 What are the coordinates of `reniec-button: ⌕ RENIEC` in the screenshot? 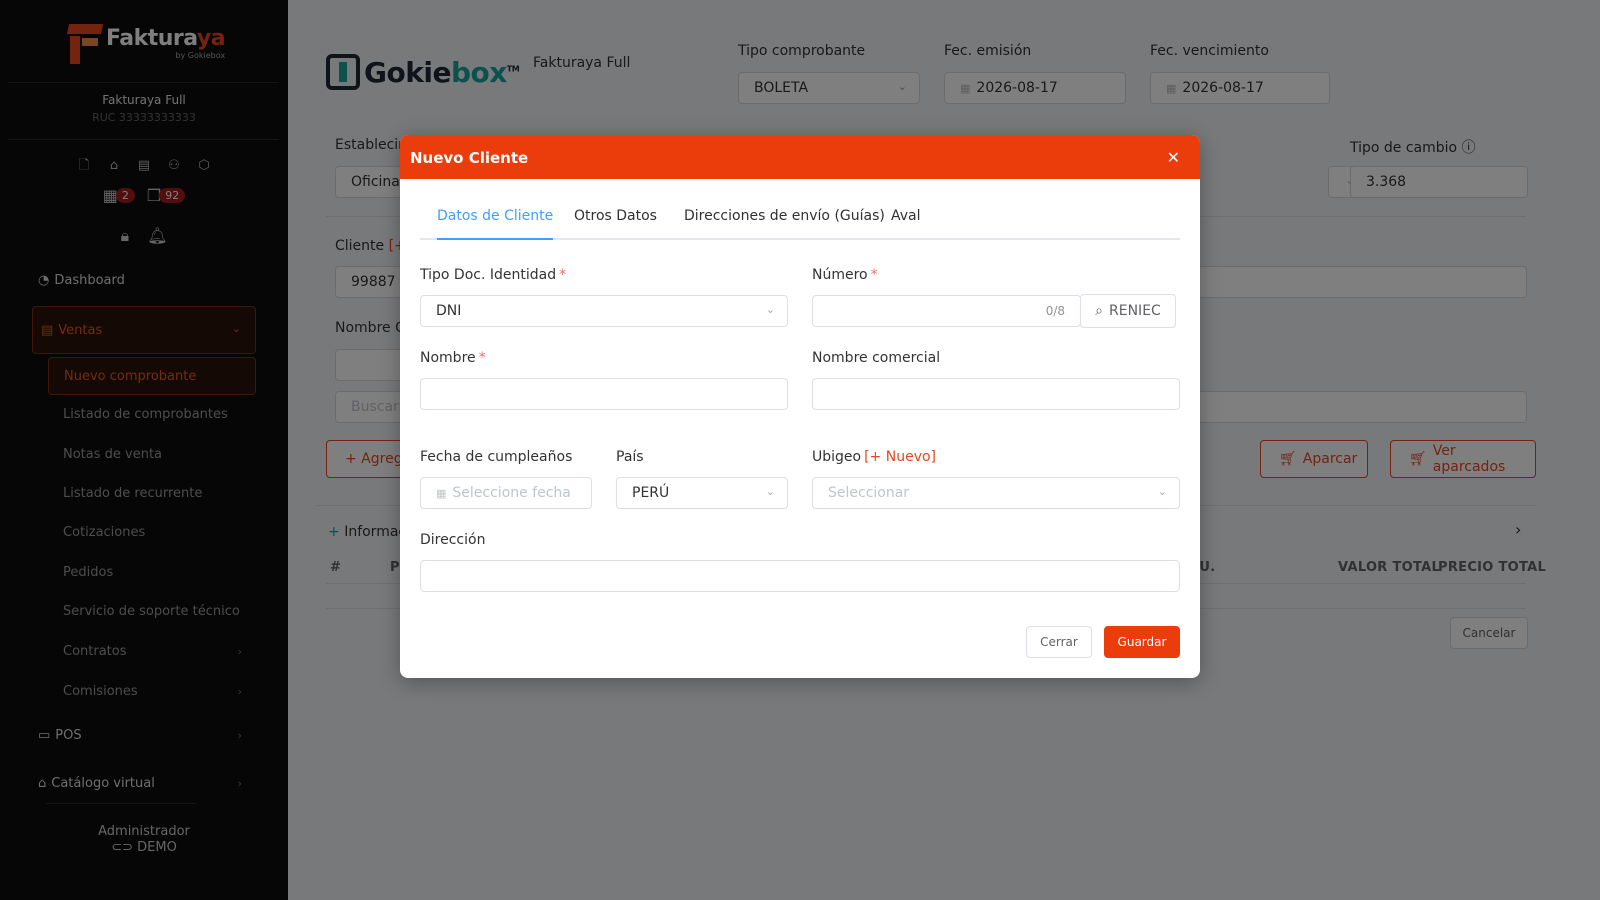 It's located at (1128, 311).